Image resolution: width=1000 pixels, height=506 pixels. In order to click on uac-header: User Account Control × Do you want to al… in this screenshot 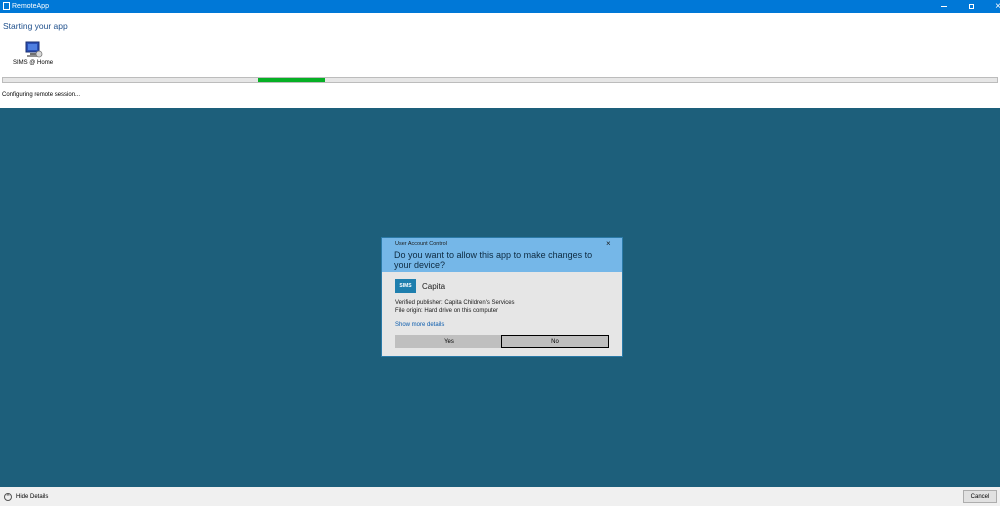, I will do `click(502, 255)`.